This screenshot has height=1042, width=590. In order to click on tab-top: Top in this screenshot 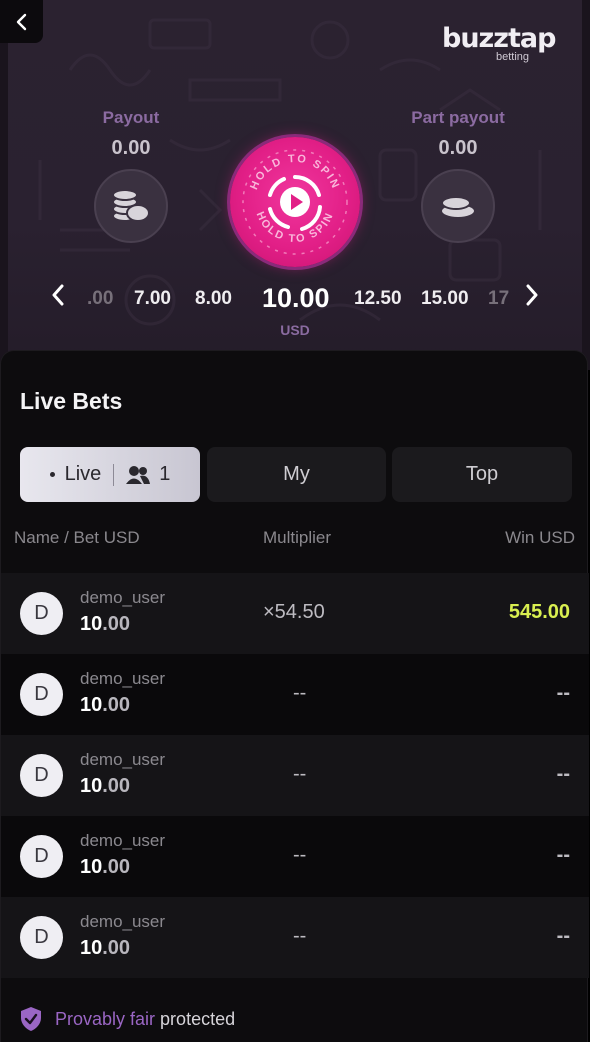, I will do `click(482, 474)`.